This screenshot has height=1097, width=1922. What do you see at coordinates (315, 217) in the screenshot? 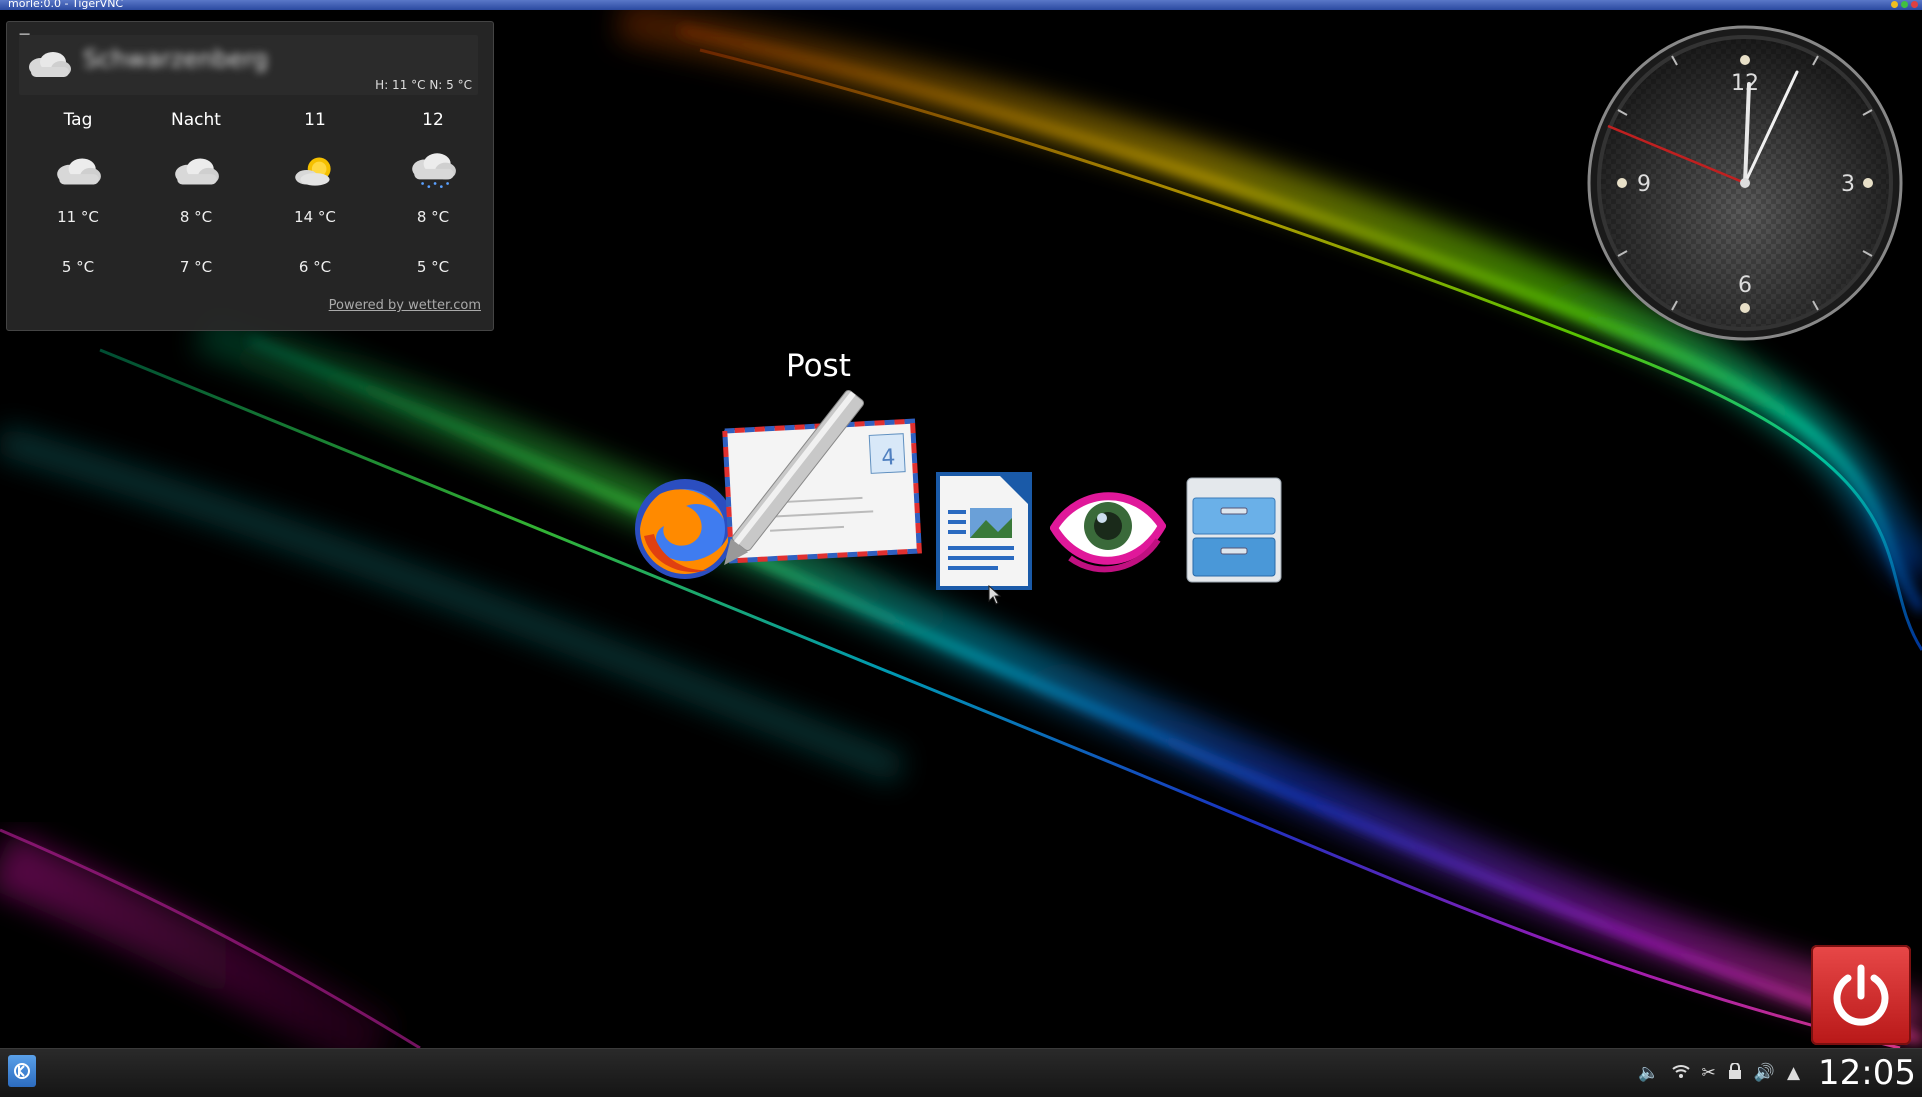
I see `forecast-high: 14 °C` at bounding box center [315, 217].